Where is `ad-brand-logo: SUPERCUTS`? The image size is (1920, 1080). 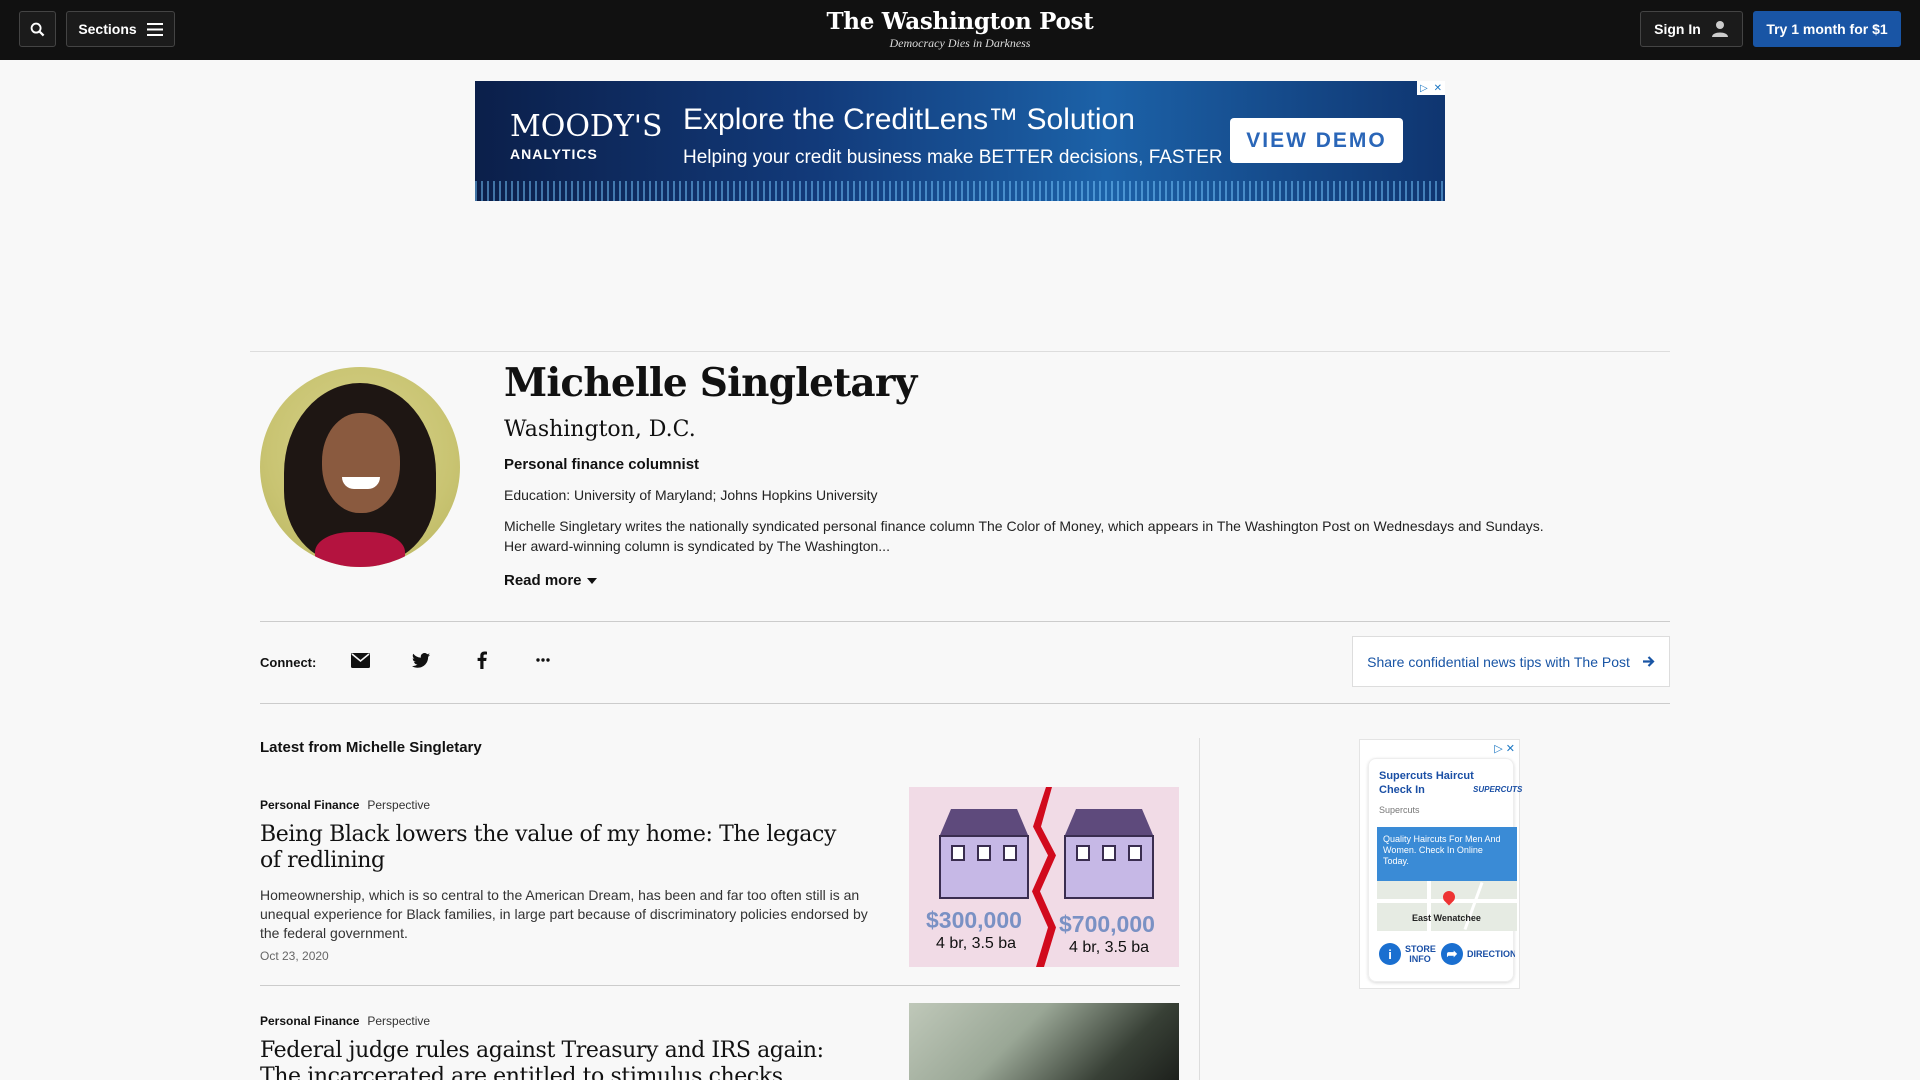 ad-brand-logo: SUPERCUTS is located at coordinates (1498, 789).